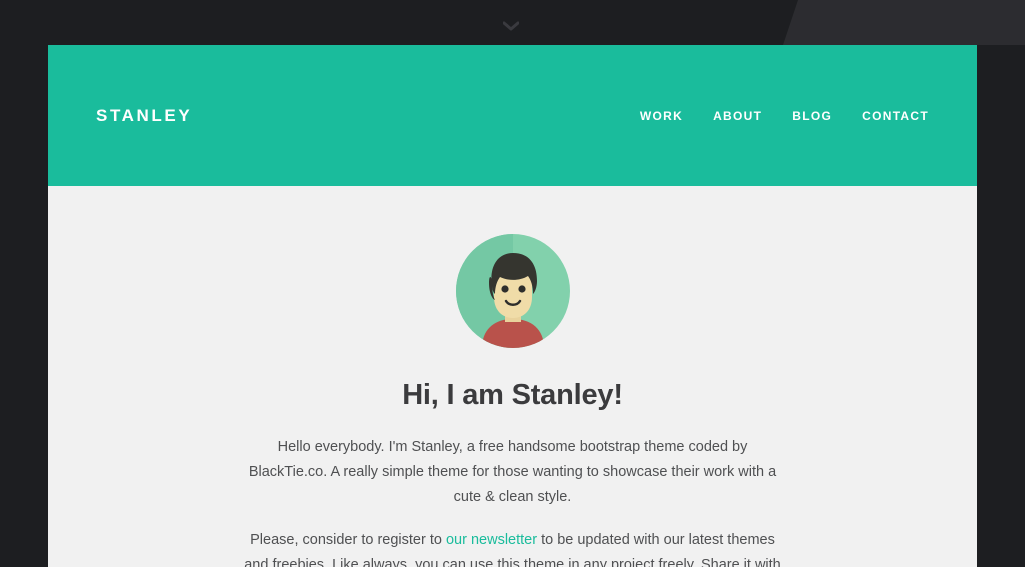 This screenshot has width=1025, height=567. Describe the element at coordinates (491, 540) in the screenshot. I see `newsletter-link: our newsletter` at that location.